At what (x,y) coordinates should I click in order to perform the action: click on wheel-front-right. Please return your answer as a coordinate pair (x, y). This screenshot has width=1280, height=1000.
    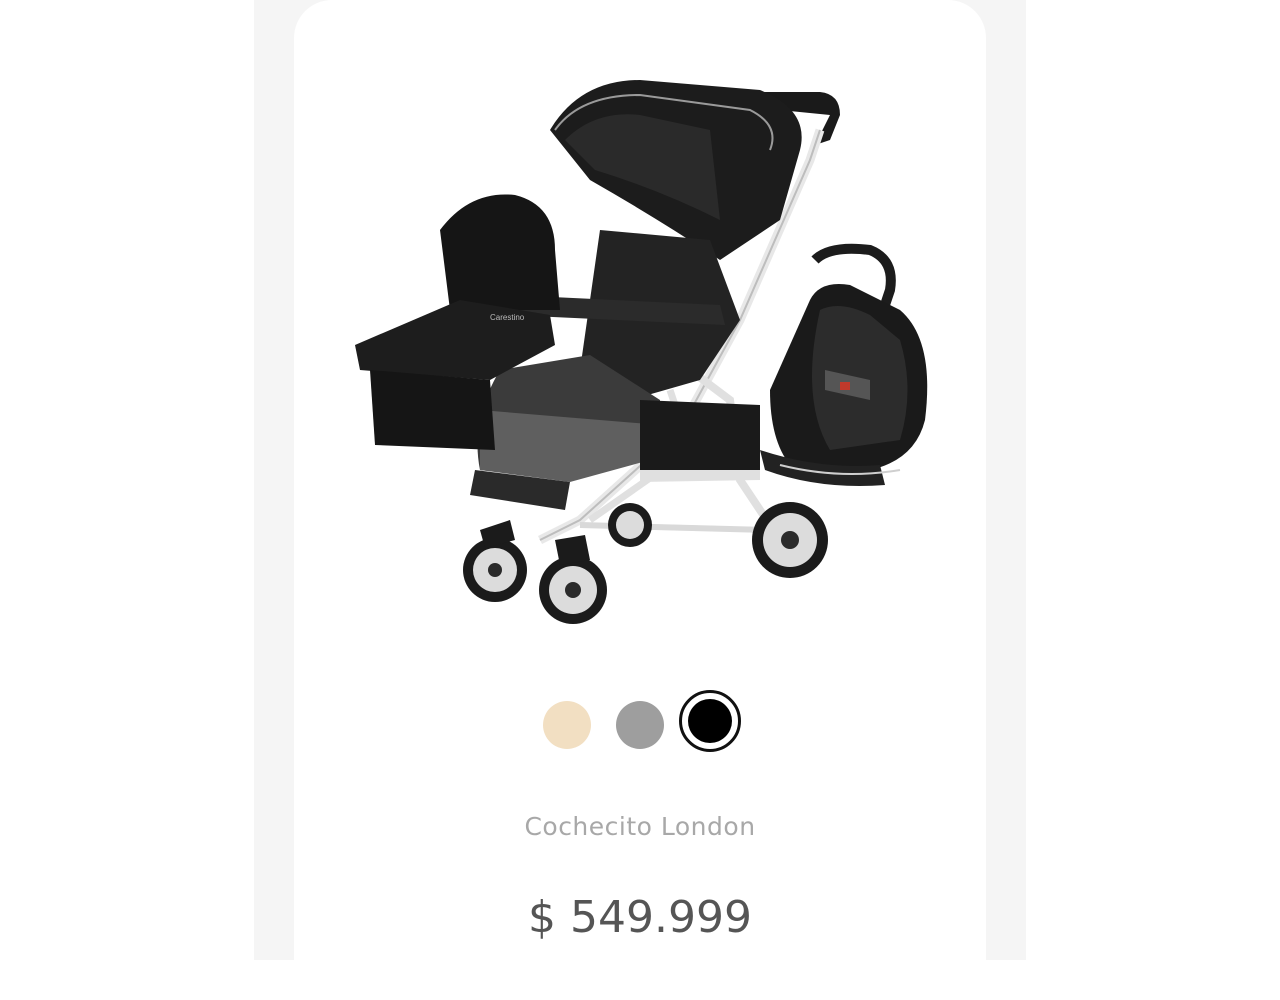
    Looking at the image, I should click on (573, 590).